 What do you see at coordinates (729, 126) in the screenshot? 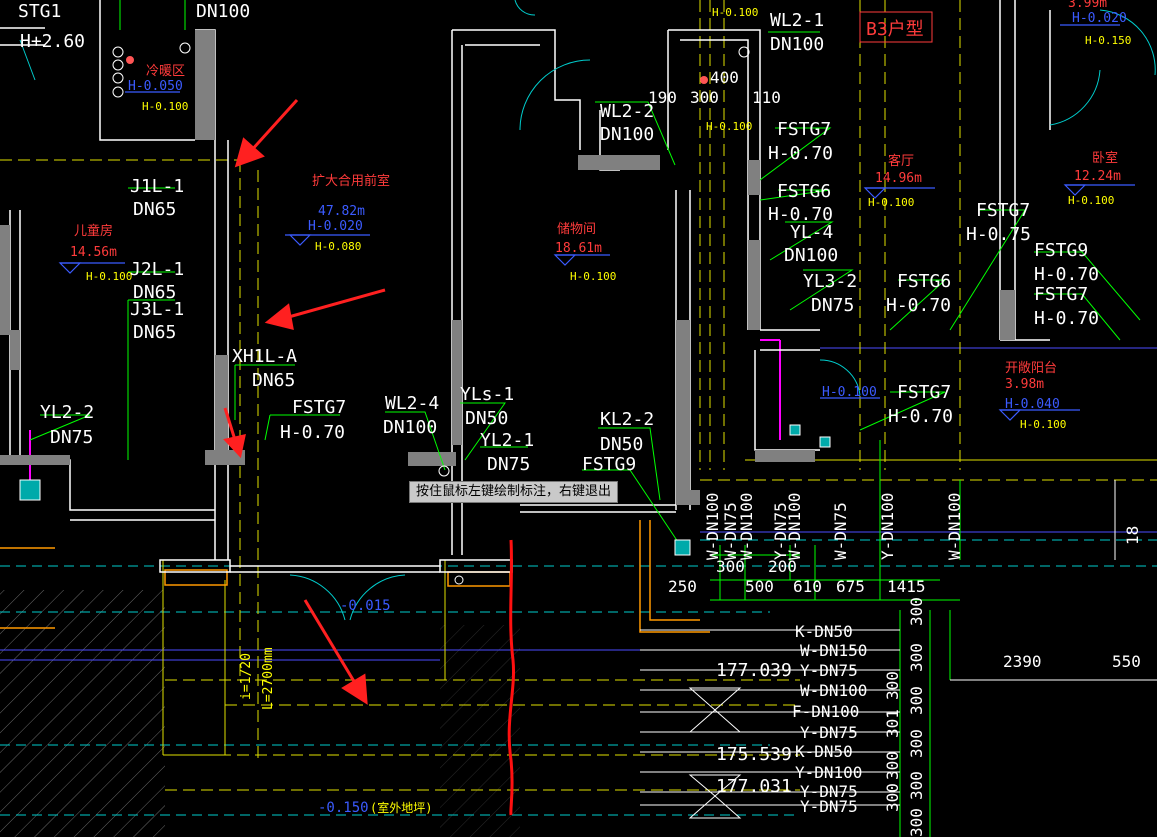
I see `label-h-0-100-d: H-0.100` at bounding box center [729, 126].